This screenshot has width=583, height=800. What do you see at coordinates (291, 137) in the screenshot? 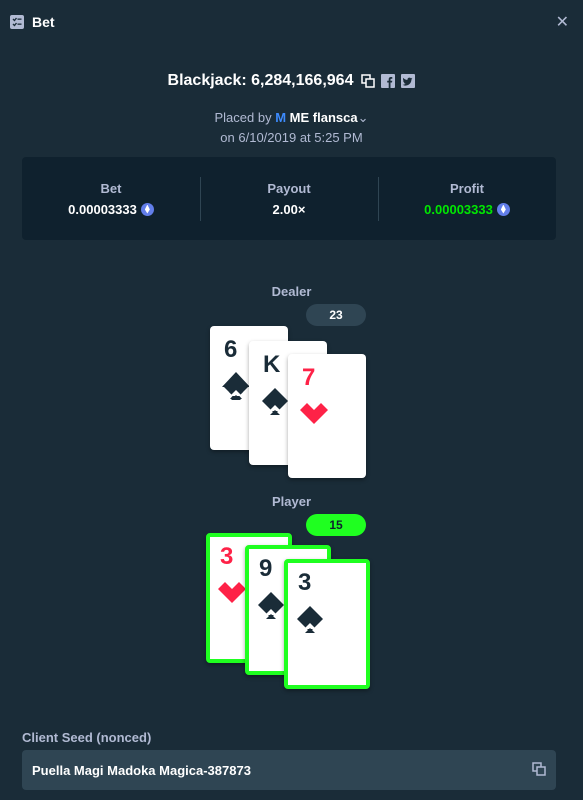
I see `placed-date: on 6/10/2019 at 5:25 PM` at bounding box center [291, 137].